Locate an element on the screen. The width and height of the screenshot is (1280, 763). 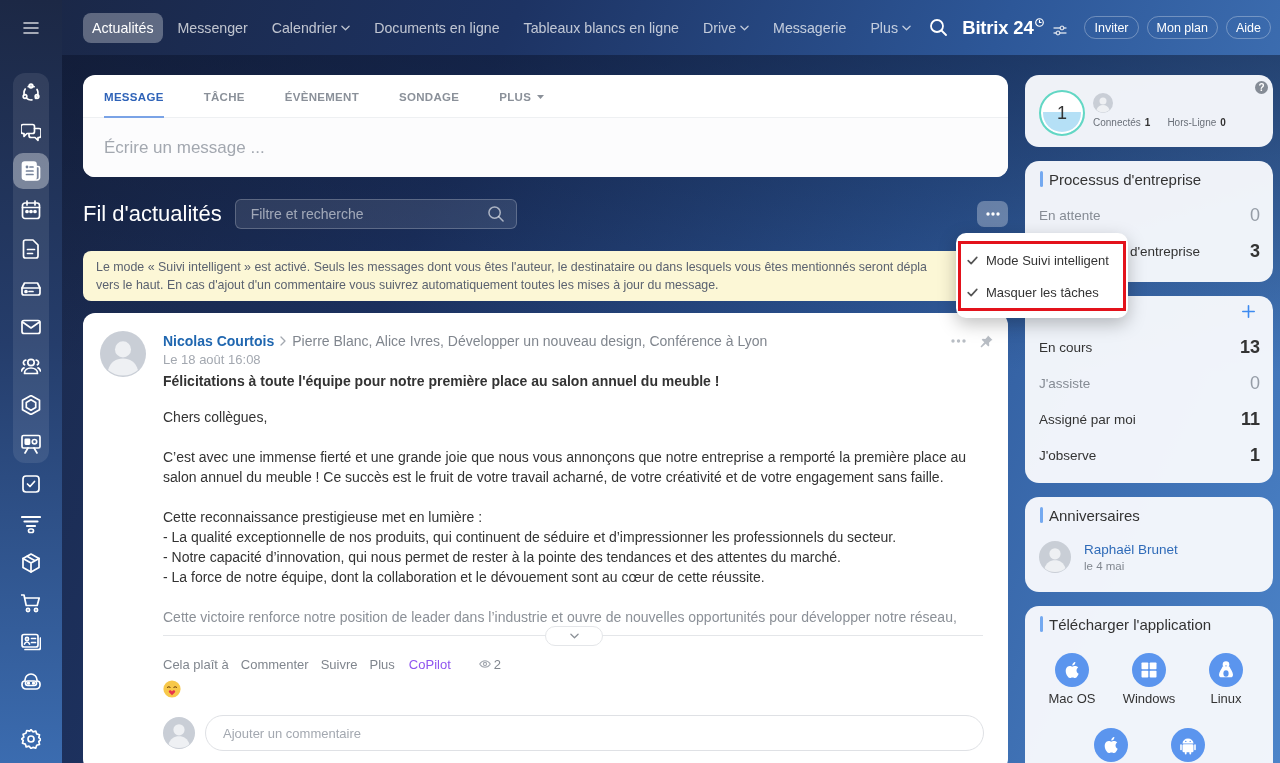
nav-tab: Calendrier is located at coordinates (311, 27).